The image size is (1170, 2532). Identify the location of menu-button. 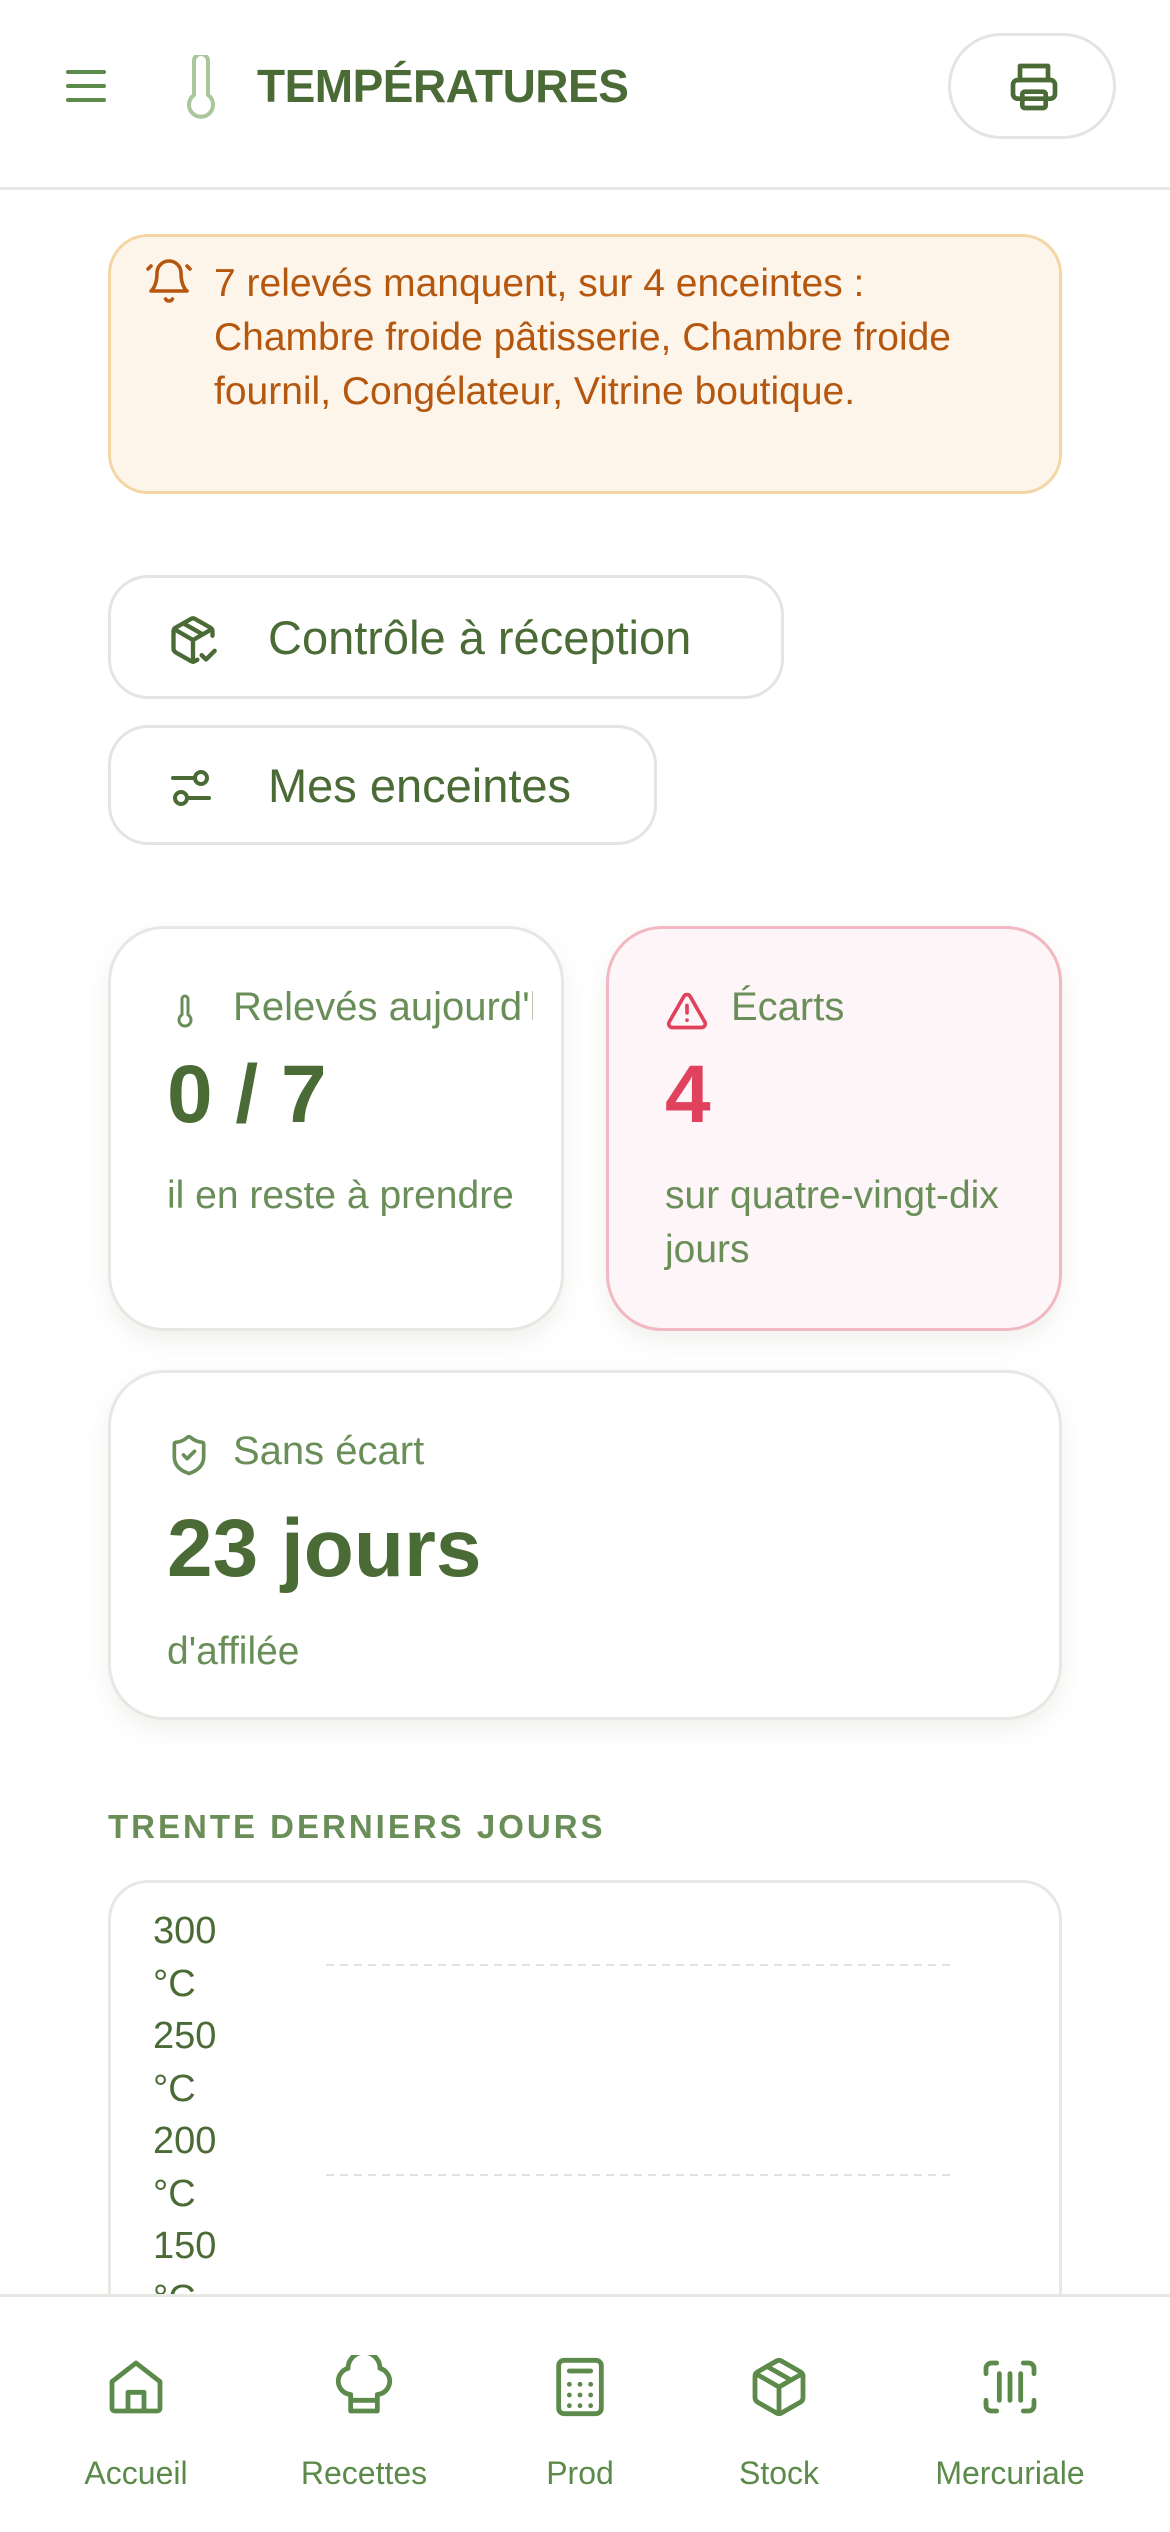
(86, 86).